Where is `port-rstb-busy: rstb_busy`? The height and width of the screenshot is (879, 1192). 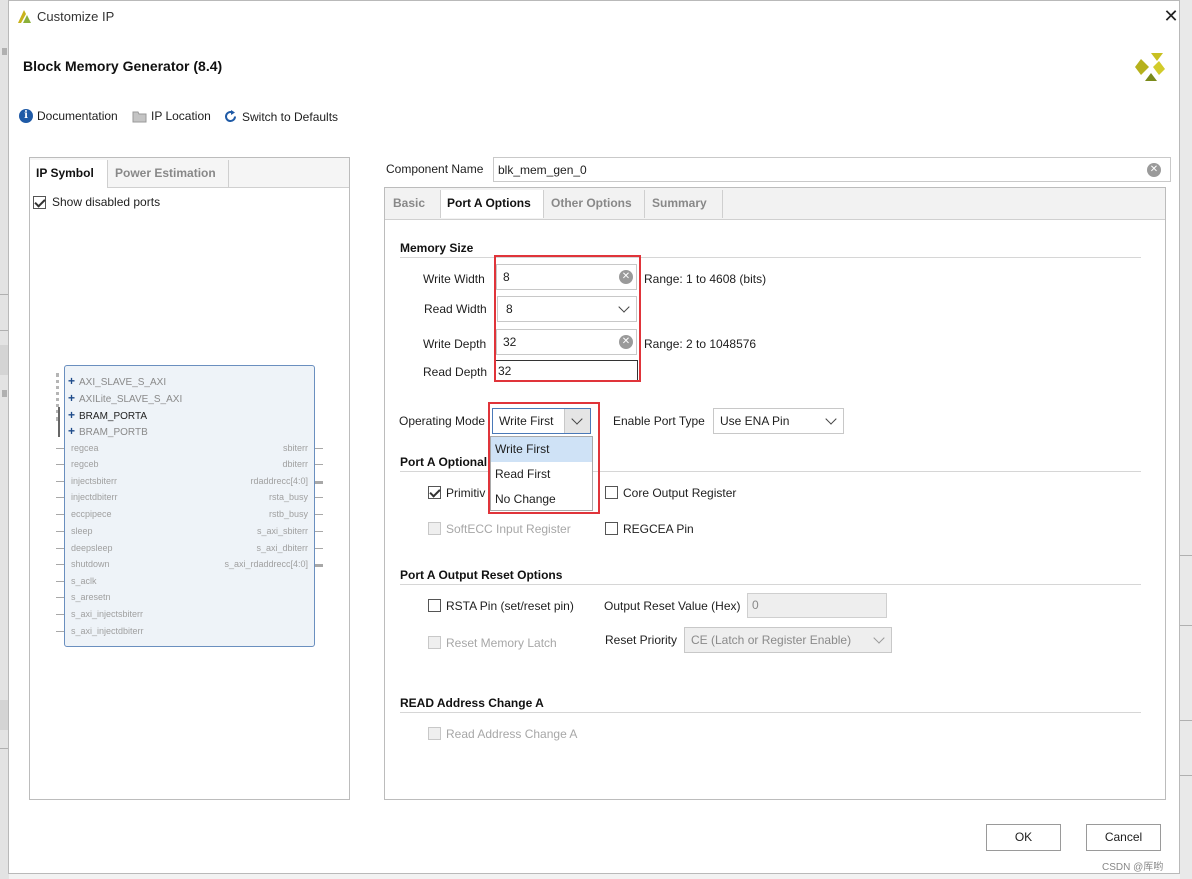 port-rstb-busy: rstb_busy is located at coordinates (288, 514).